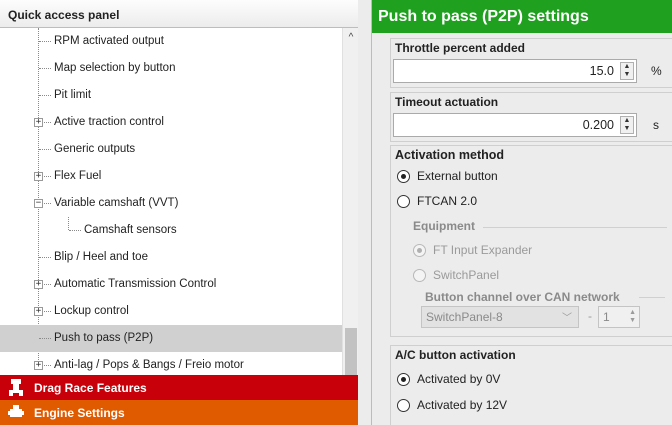  Describe the element at coordinates (179, 387) in the screenshot. I see `category-drag-race-features: Drag Race Features` at that location.